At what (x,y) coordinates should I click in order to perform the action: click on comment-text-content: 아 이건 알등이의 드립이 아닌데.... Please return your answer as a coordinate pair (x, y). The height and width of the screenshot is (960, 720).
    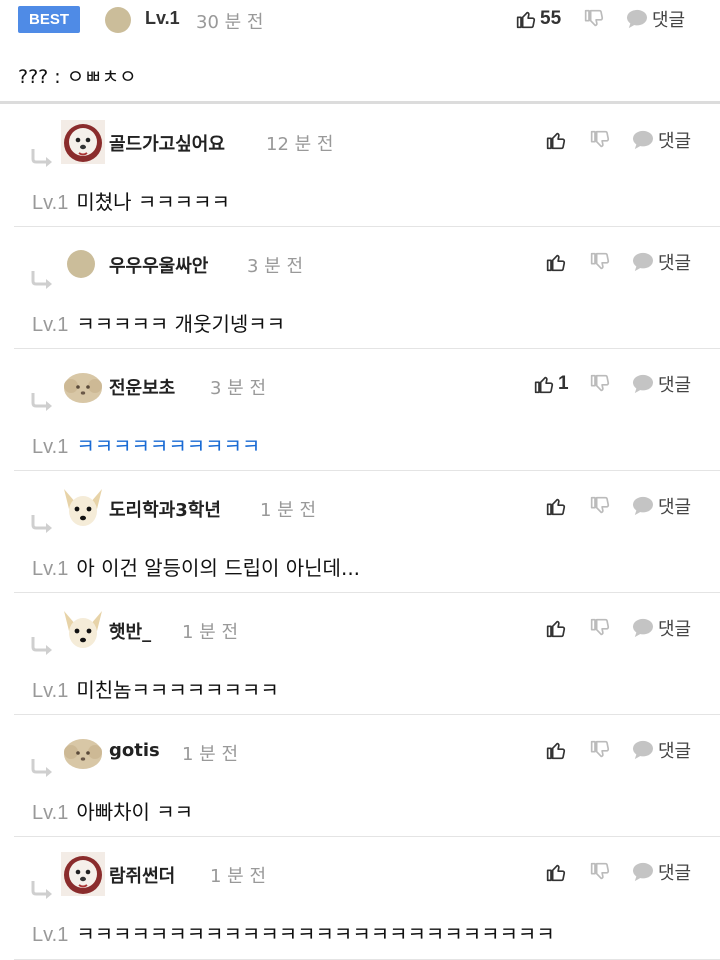
    Looking at the image, I should click on (218, 568).